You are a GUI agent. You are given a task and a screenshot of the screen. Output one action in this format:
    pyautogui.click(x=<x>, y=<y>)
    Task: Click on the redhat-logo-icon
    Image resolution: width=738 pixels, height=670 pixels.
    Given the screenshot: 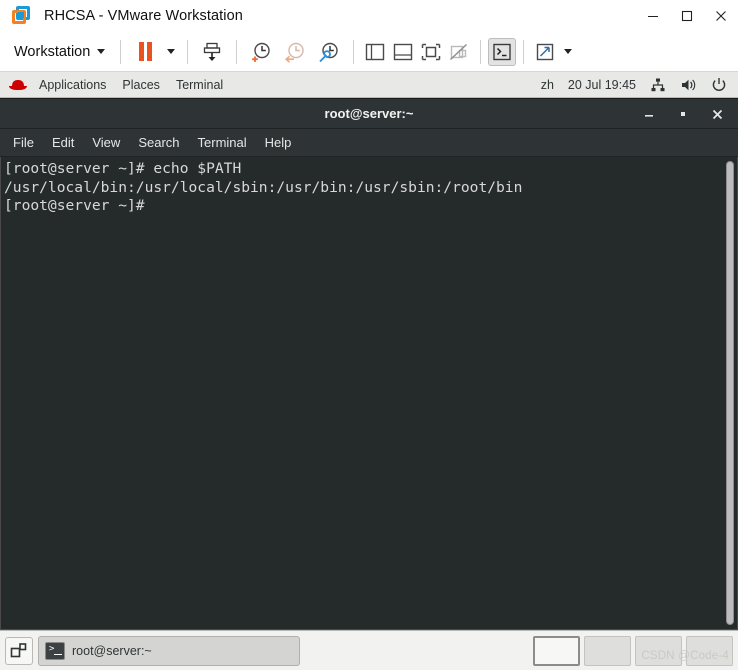 What is the action you would take?
    pyautogui.click(x=18, y=85)
    